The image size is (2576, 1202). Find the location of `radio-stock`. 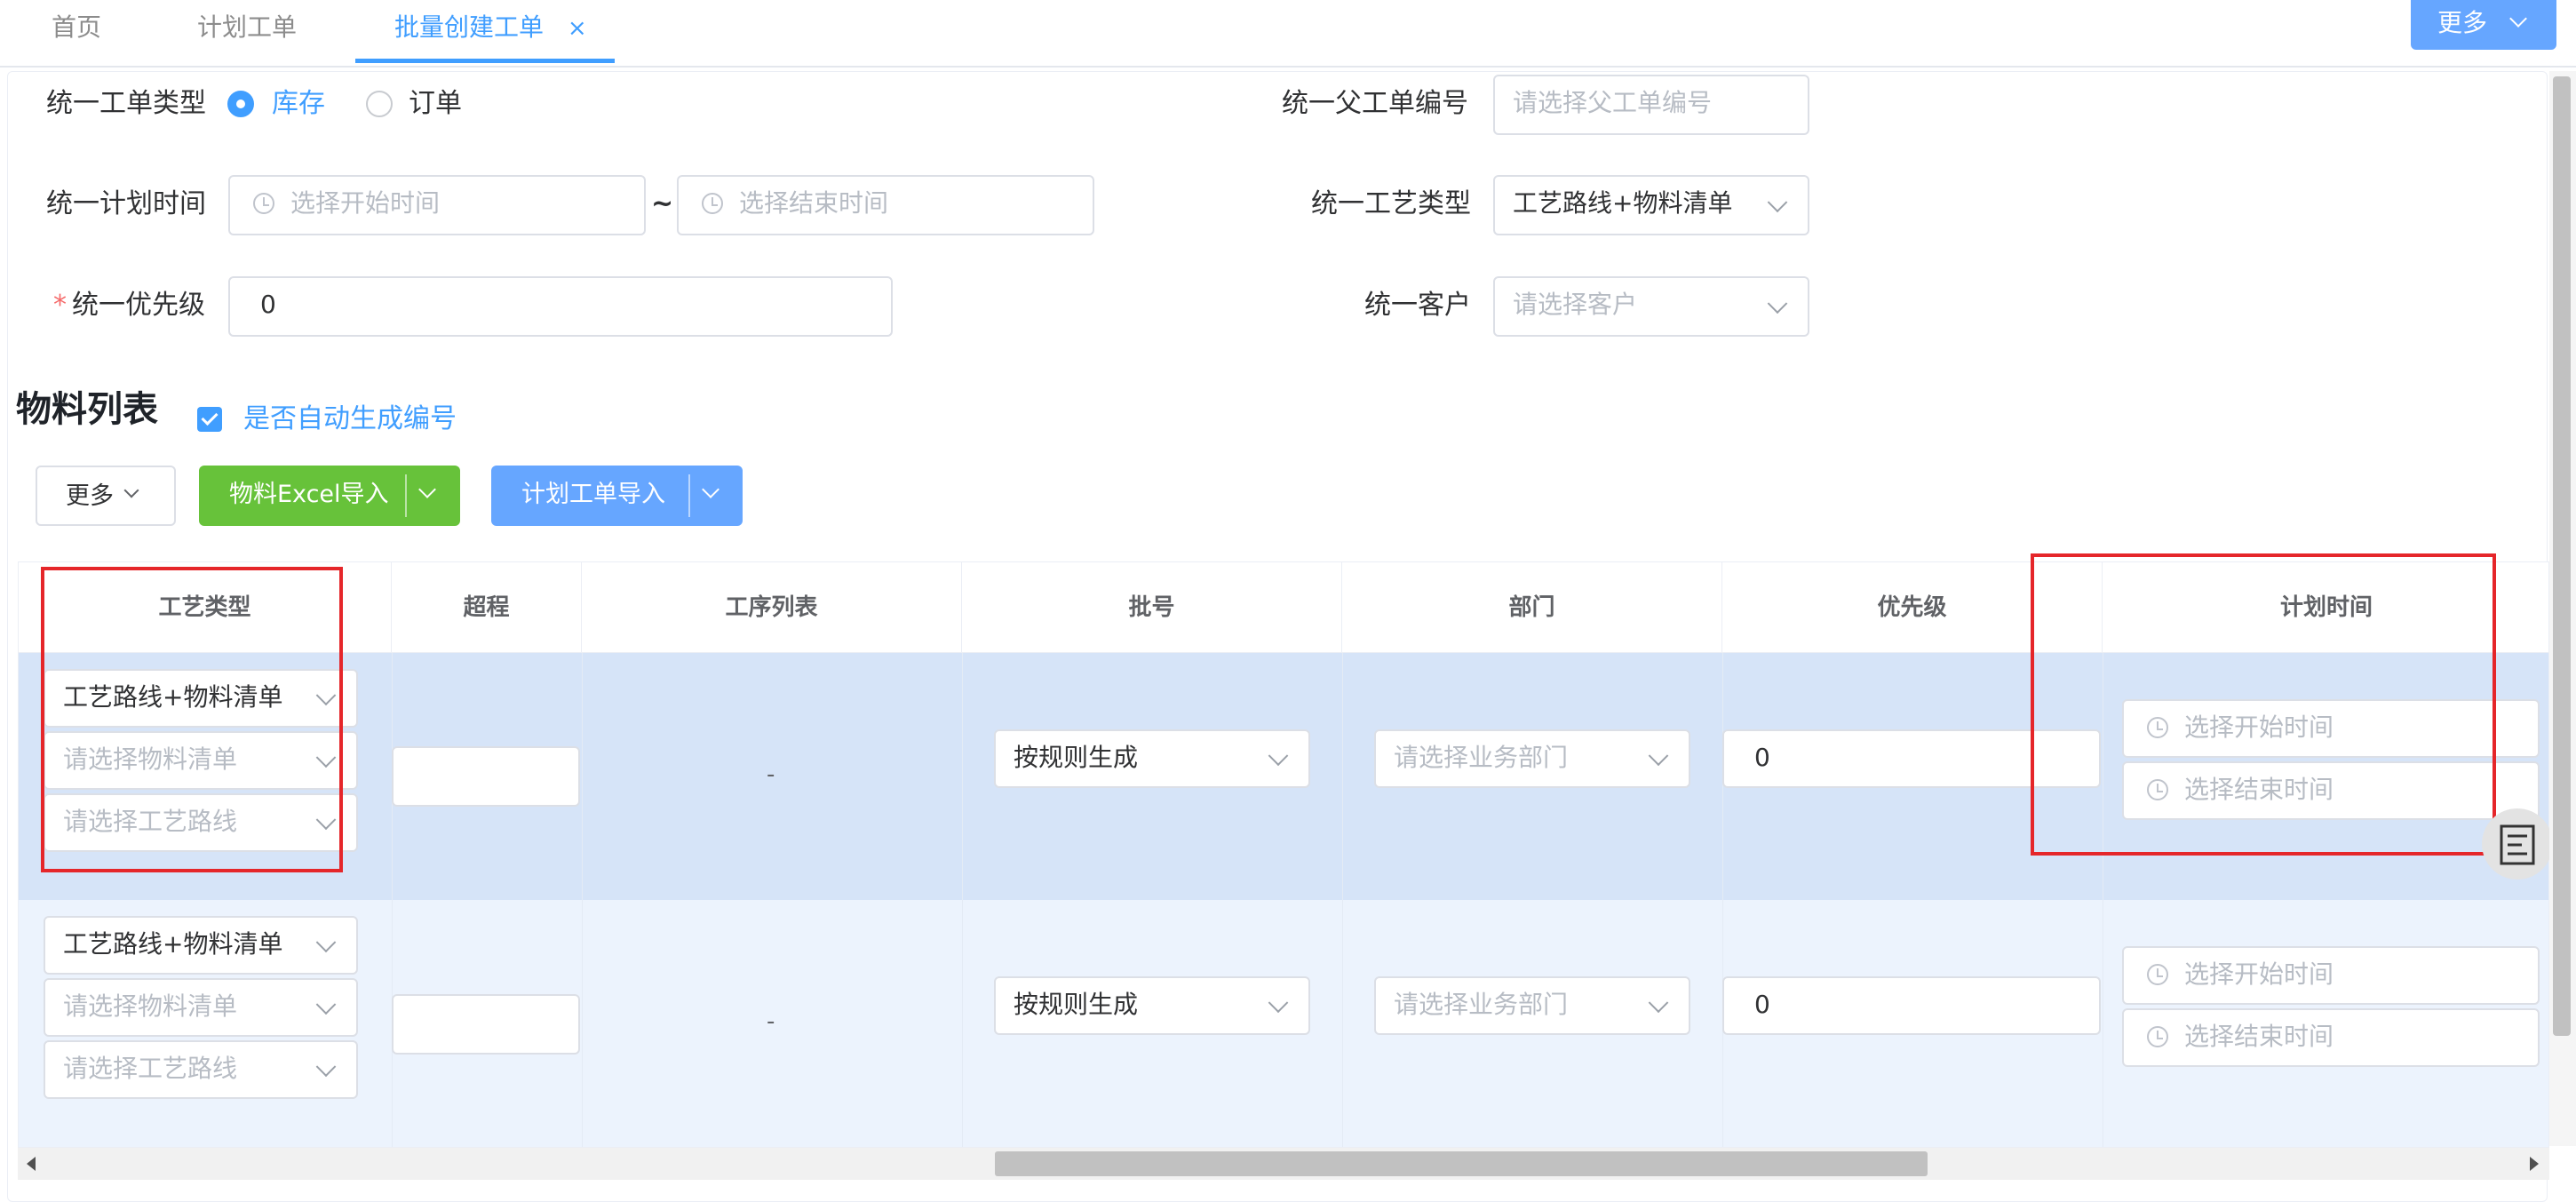

radio-stock is located at coordinates (240, 104).